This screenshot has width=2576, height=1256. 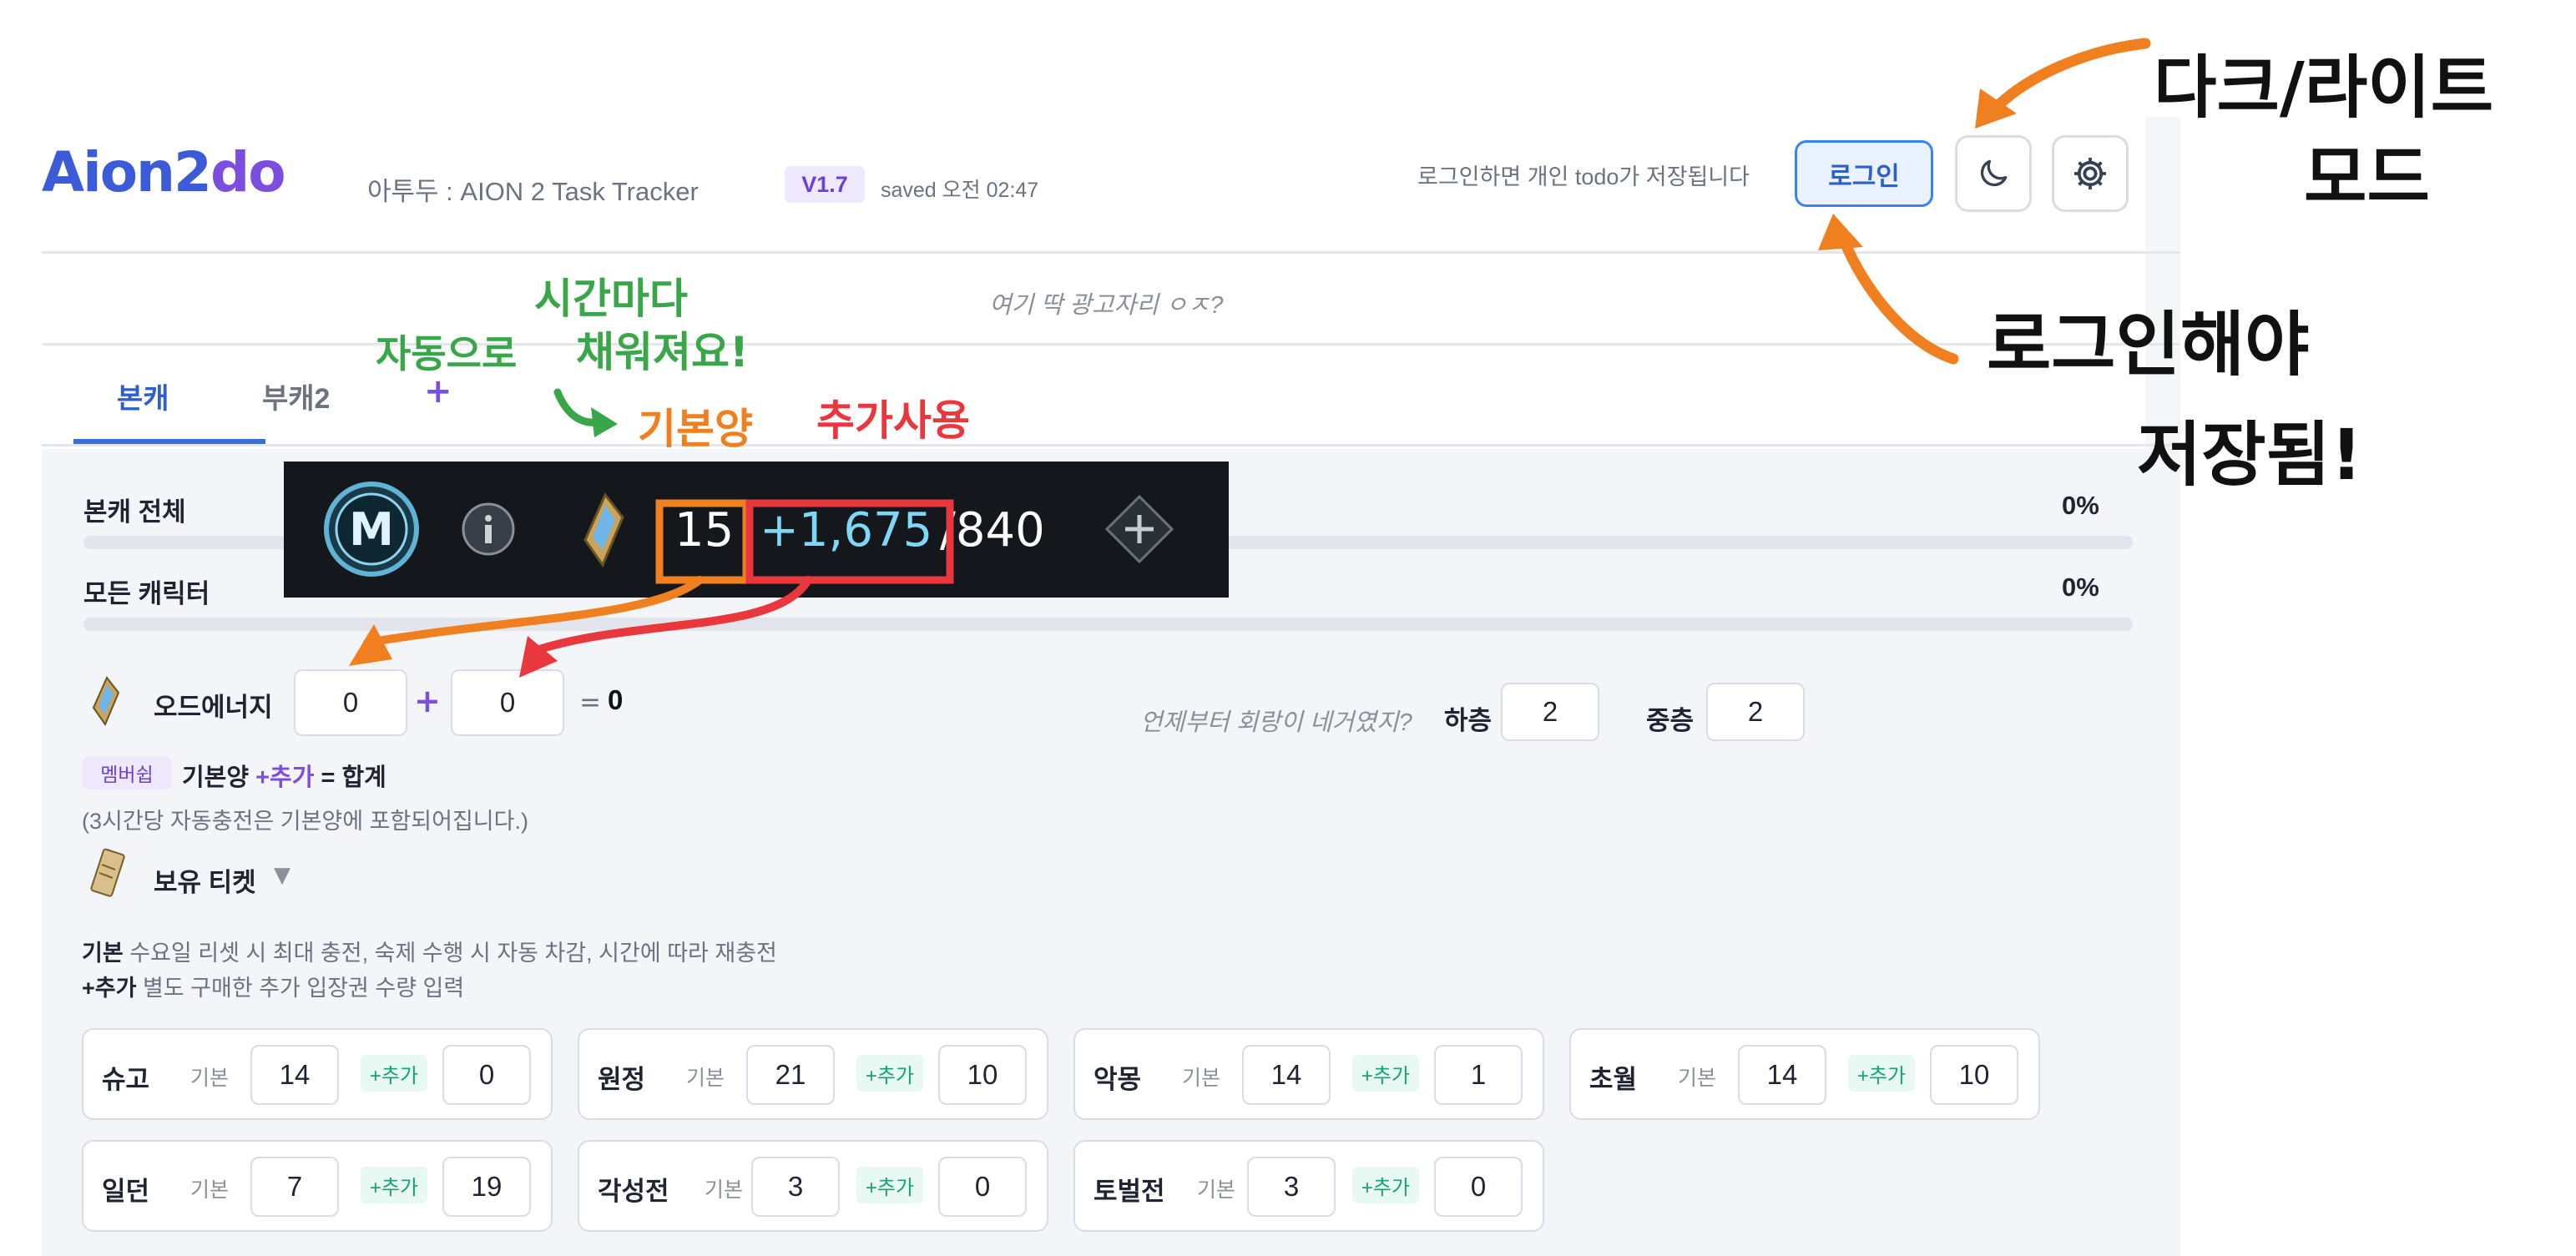 I want to click on annotation-login-required: 로그인해야, so click(x=2148, y=345).